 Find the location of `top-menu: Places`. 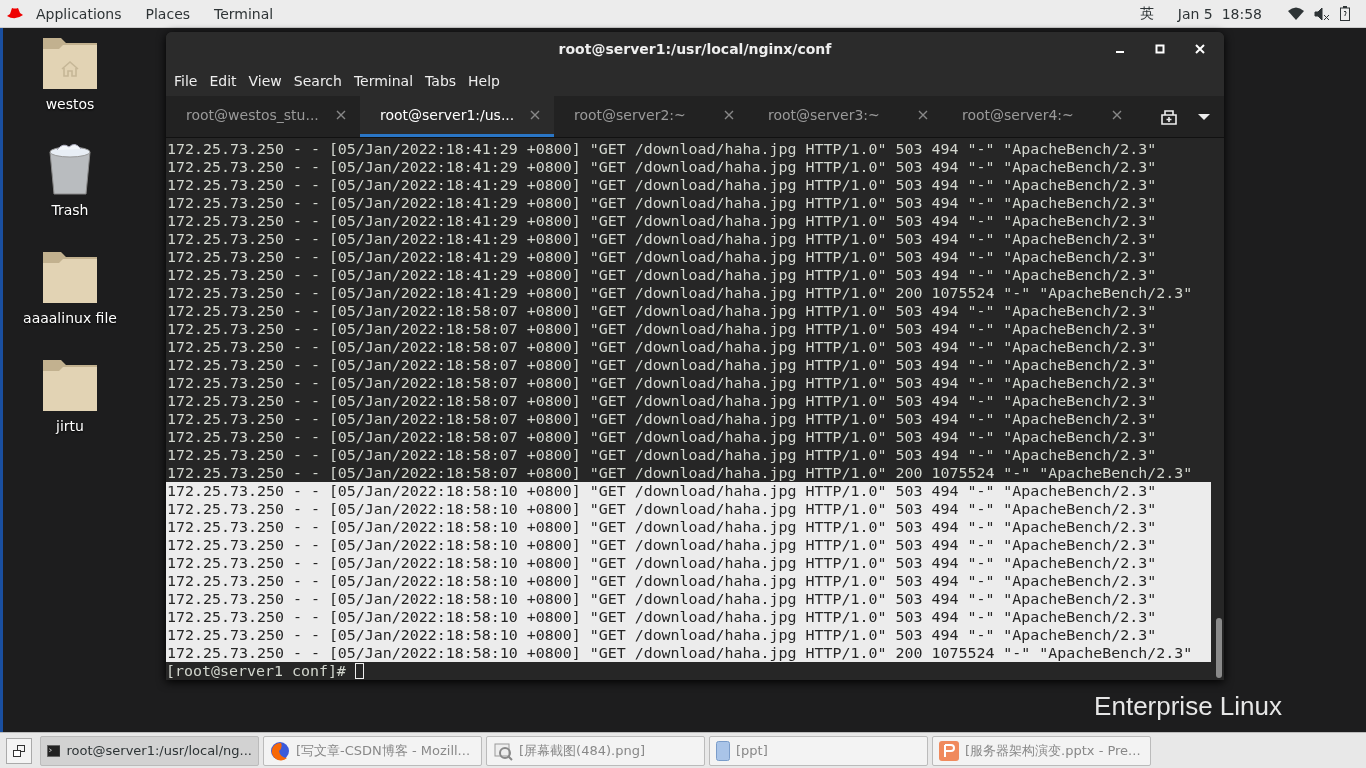

top-menu: Places is located at coordinates (168, 13).